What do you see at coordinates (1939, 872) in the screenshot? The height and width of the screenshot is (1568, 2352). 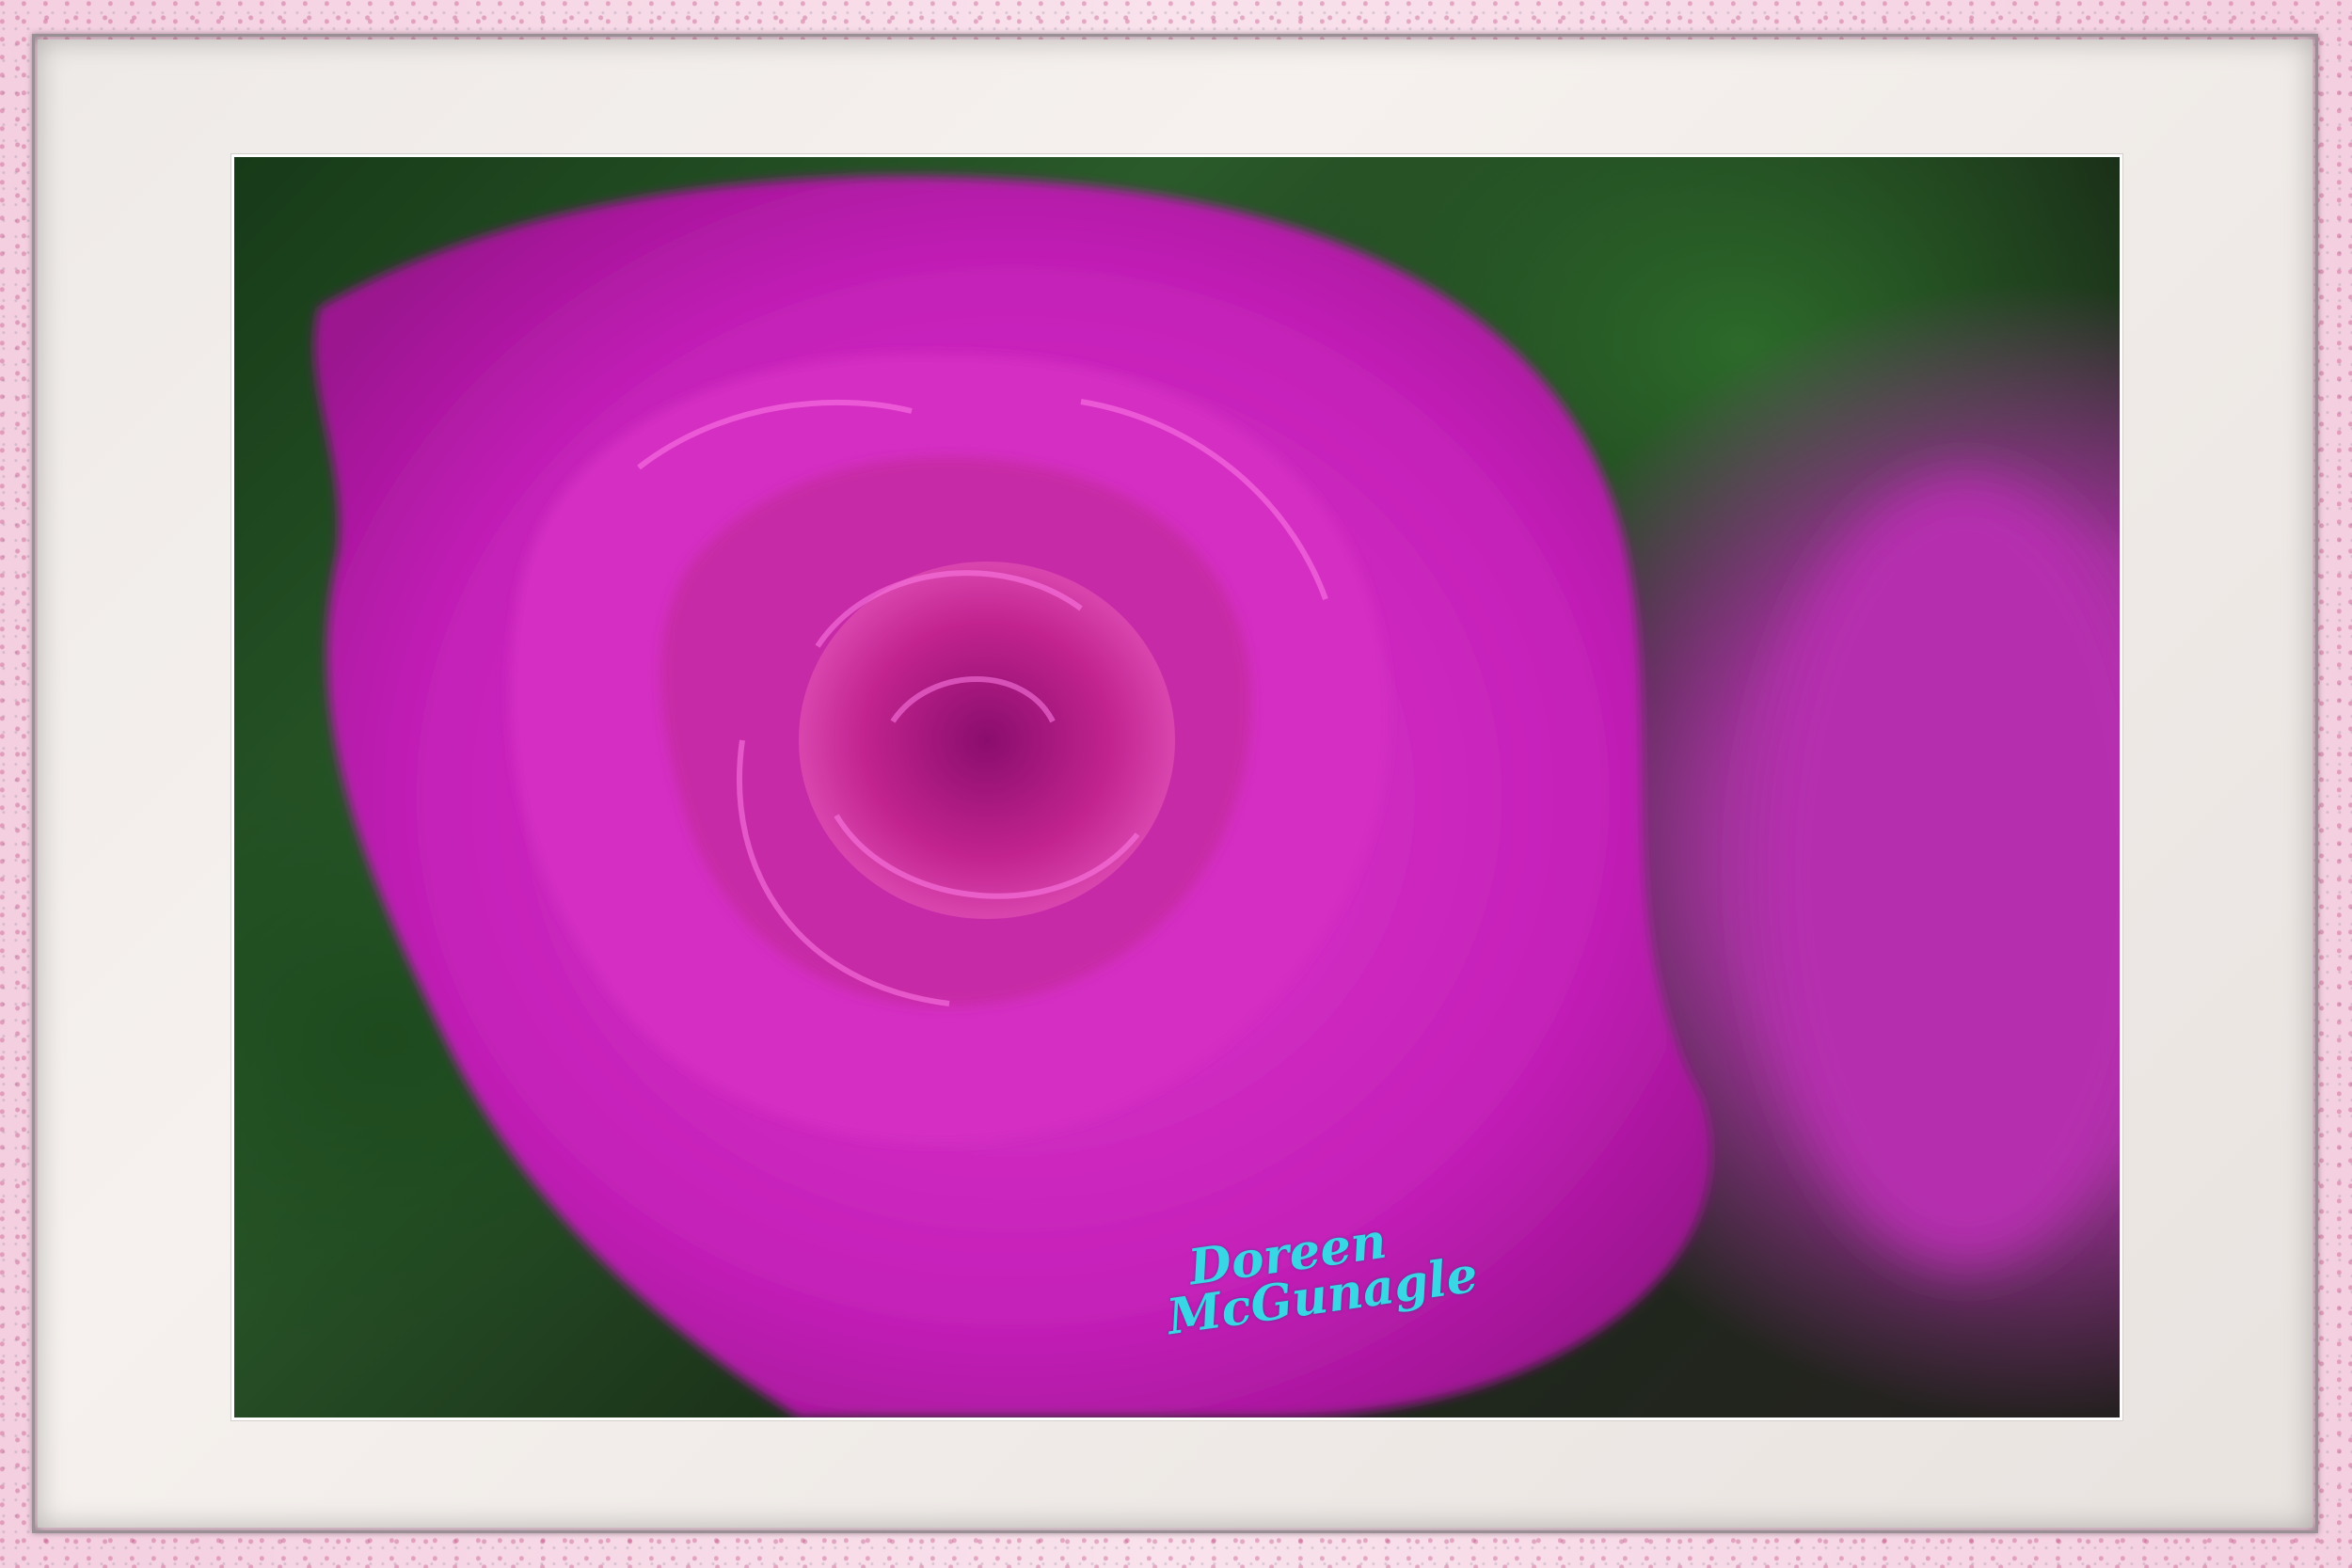 I see `background-rose` at bounding box center [1939, 872].